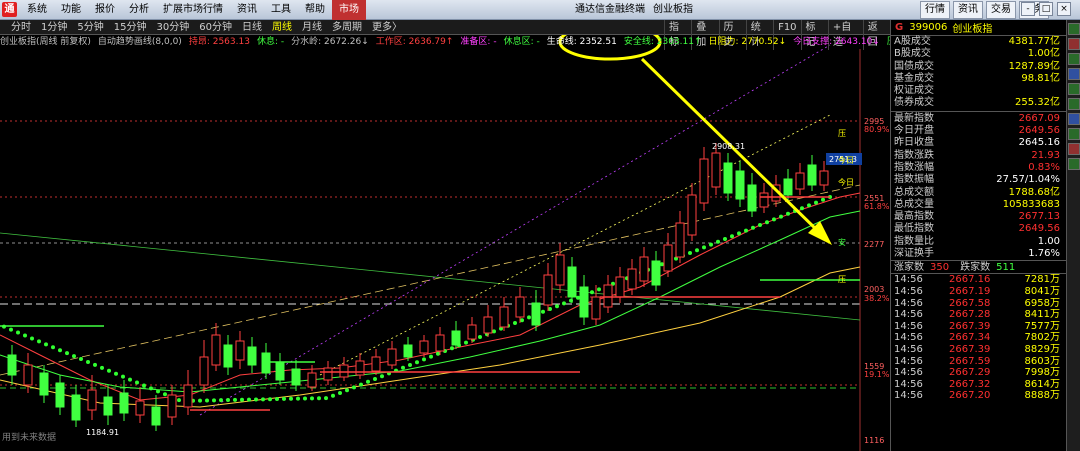 The image size is (1080, 451). I want to click on high-label: 2908.31, so click(728, 146).